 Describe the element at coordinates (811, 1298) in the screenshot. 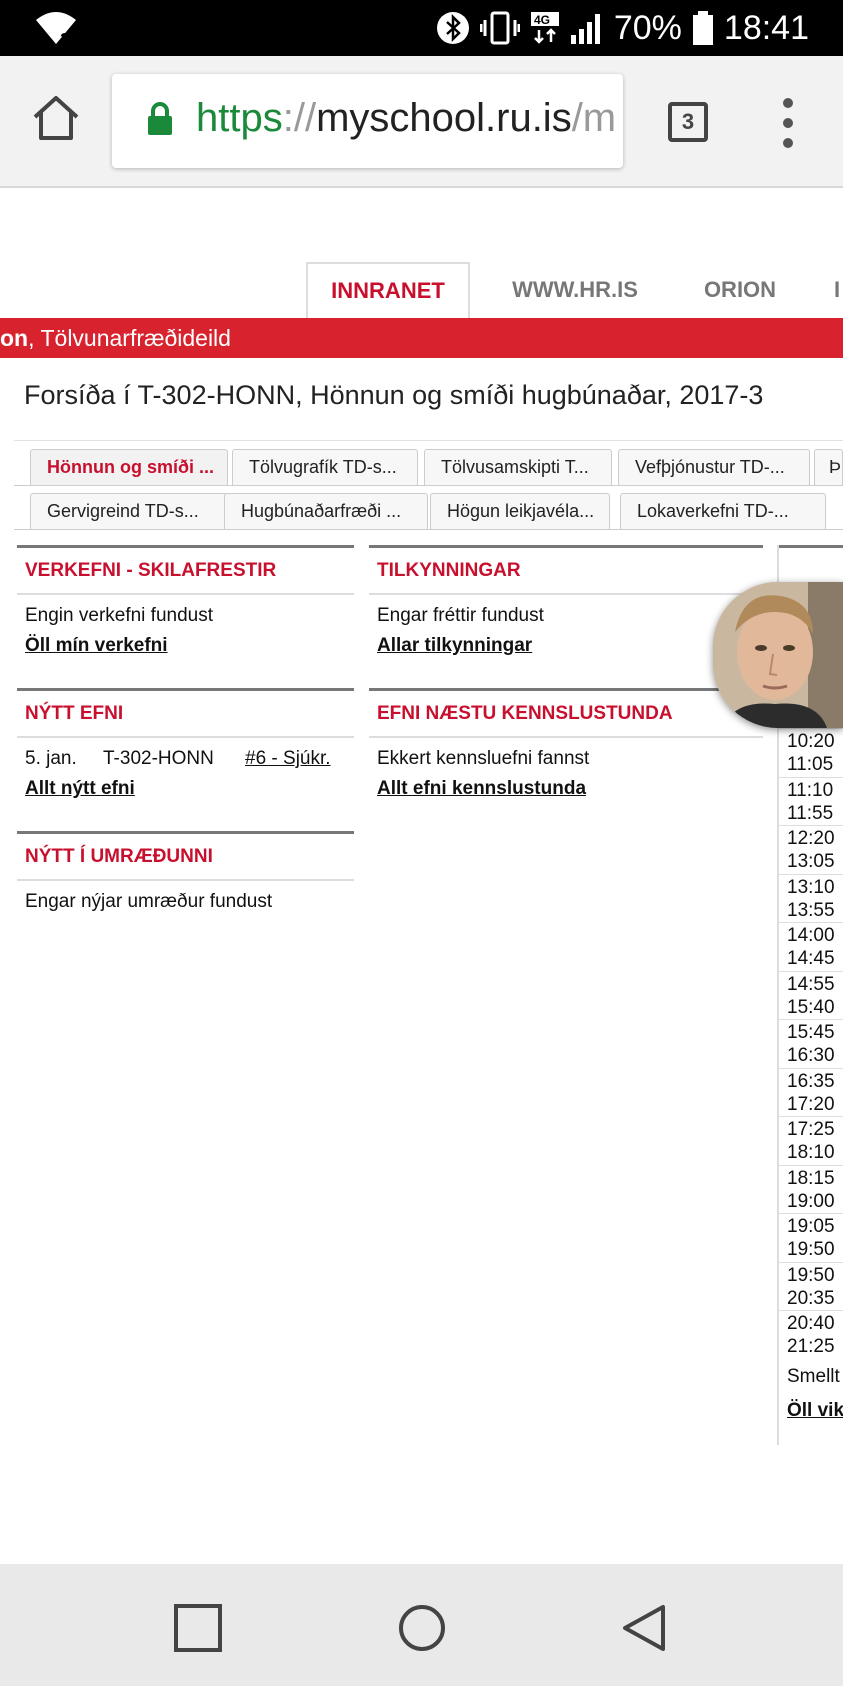

I see `slot-end: 20:35` at that location.